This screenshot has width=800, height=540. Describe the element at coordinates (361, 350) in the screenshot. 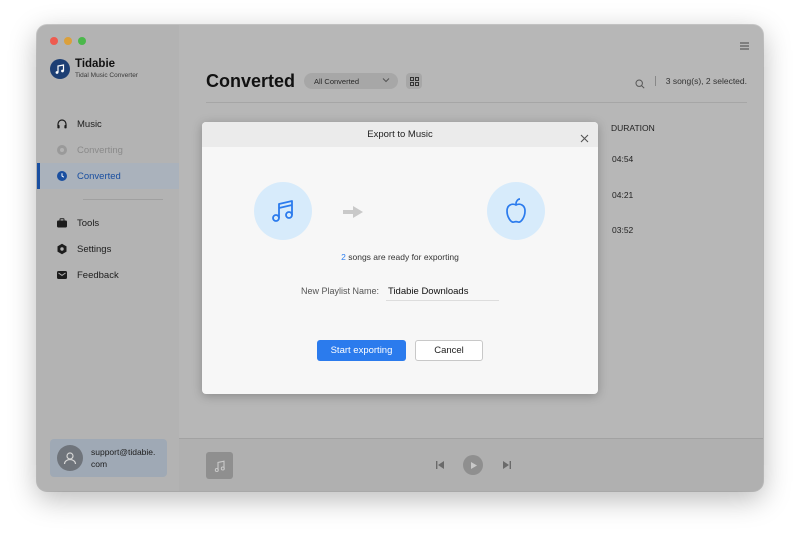

I see `start-exporting-button: Start exporting` at that location.